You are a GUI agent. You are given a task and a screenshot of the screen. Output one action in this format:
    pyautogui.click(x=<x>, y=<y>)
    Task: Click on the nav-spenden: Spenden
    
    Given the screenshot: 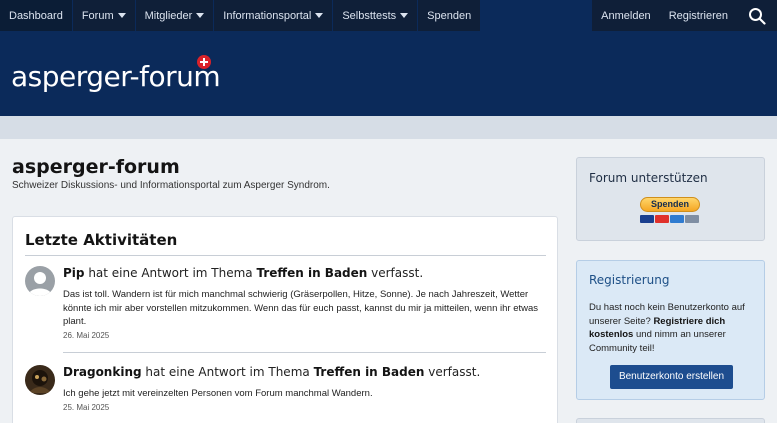 What is the action you would take?
    pyautogui.click(x=449, y=15)
    